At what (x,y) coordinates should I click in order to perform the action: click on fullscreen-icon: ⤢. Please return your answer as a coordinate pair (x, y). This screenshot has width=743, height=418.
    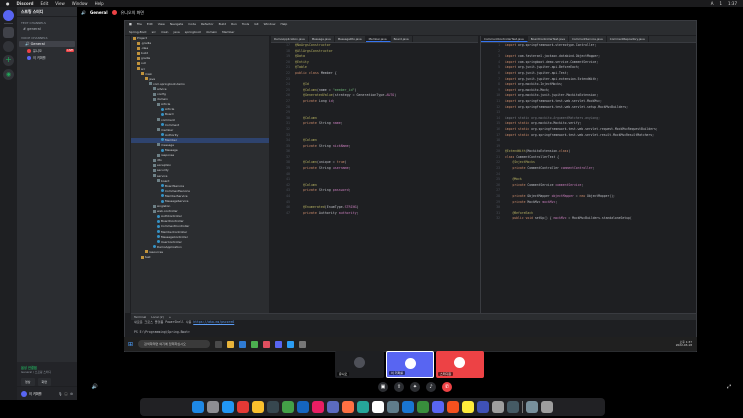
    Looking at the image, I should click on (729, 387).